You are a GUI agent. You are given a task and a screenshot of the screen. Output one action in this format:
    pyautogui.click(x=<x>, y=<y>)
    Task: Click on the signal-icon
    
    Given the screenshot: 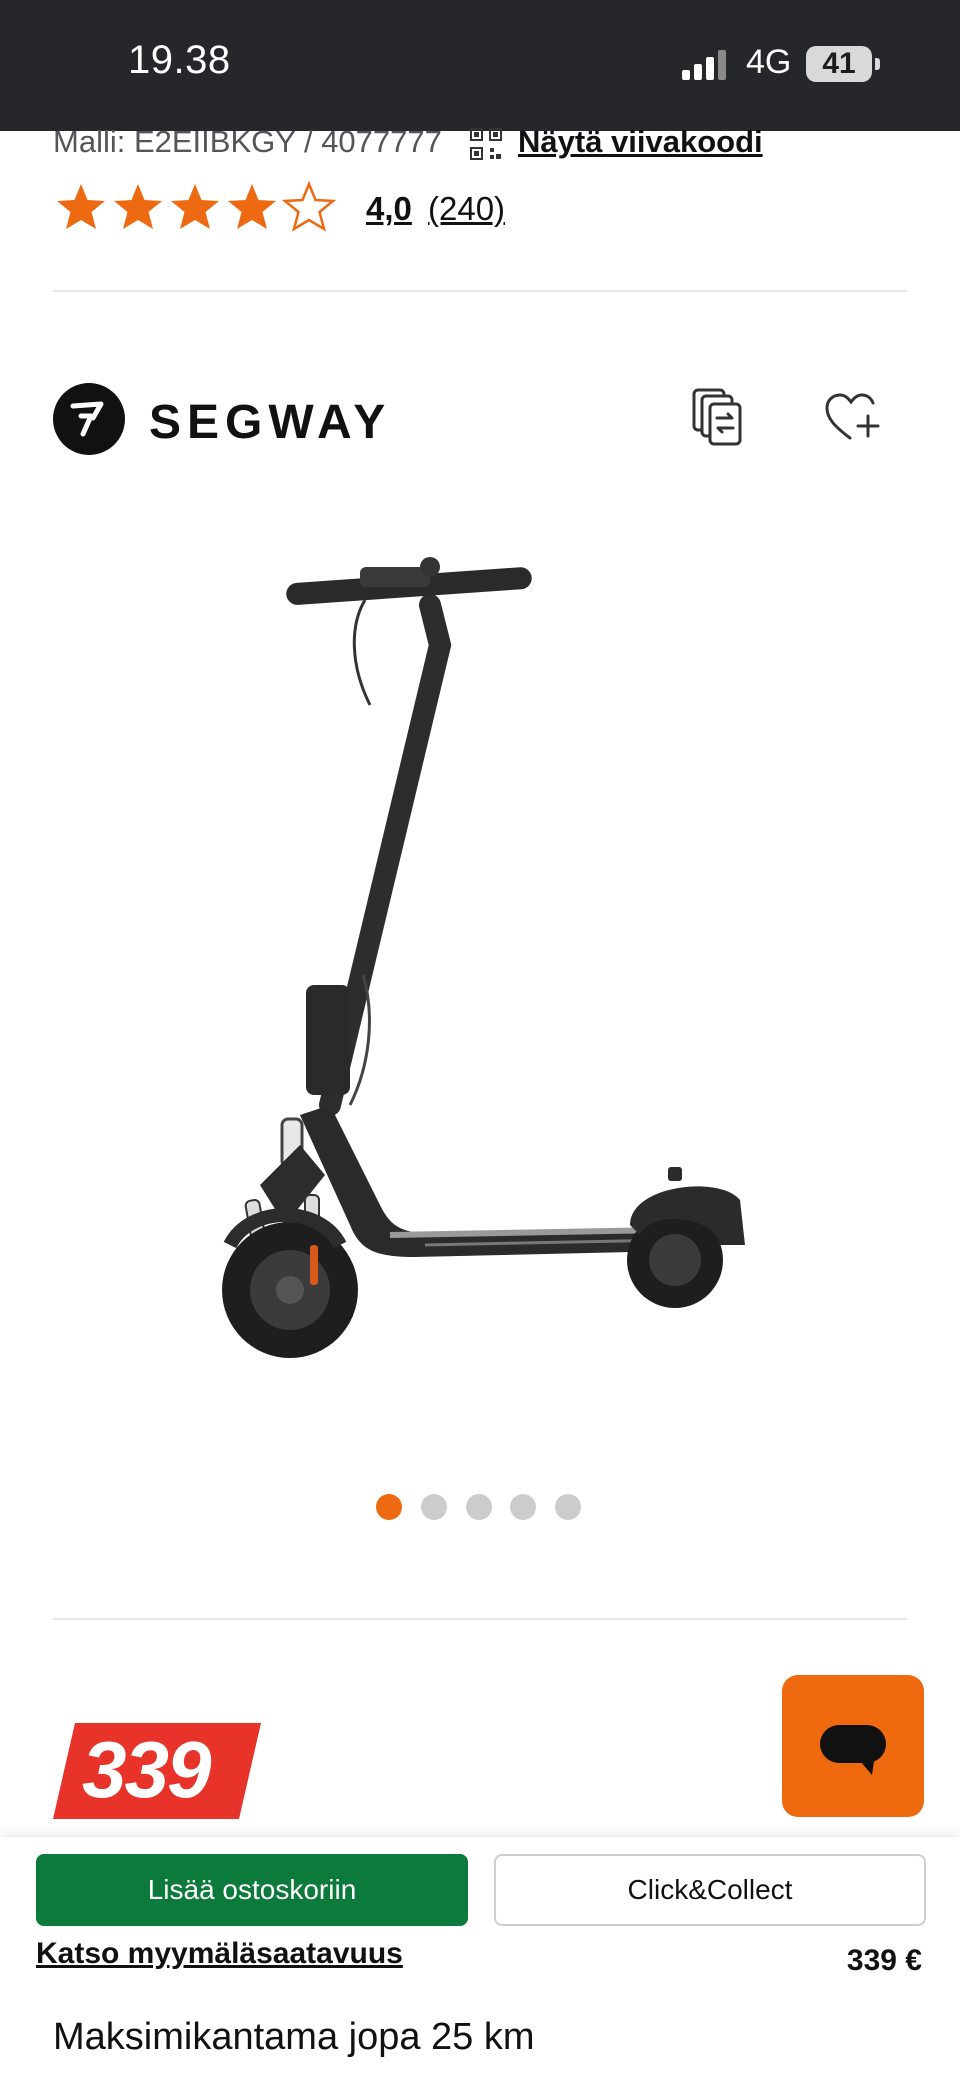 What is the action you would take?
    pyautogui.click(x=704, y=65)
    